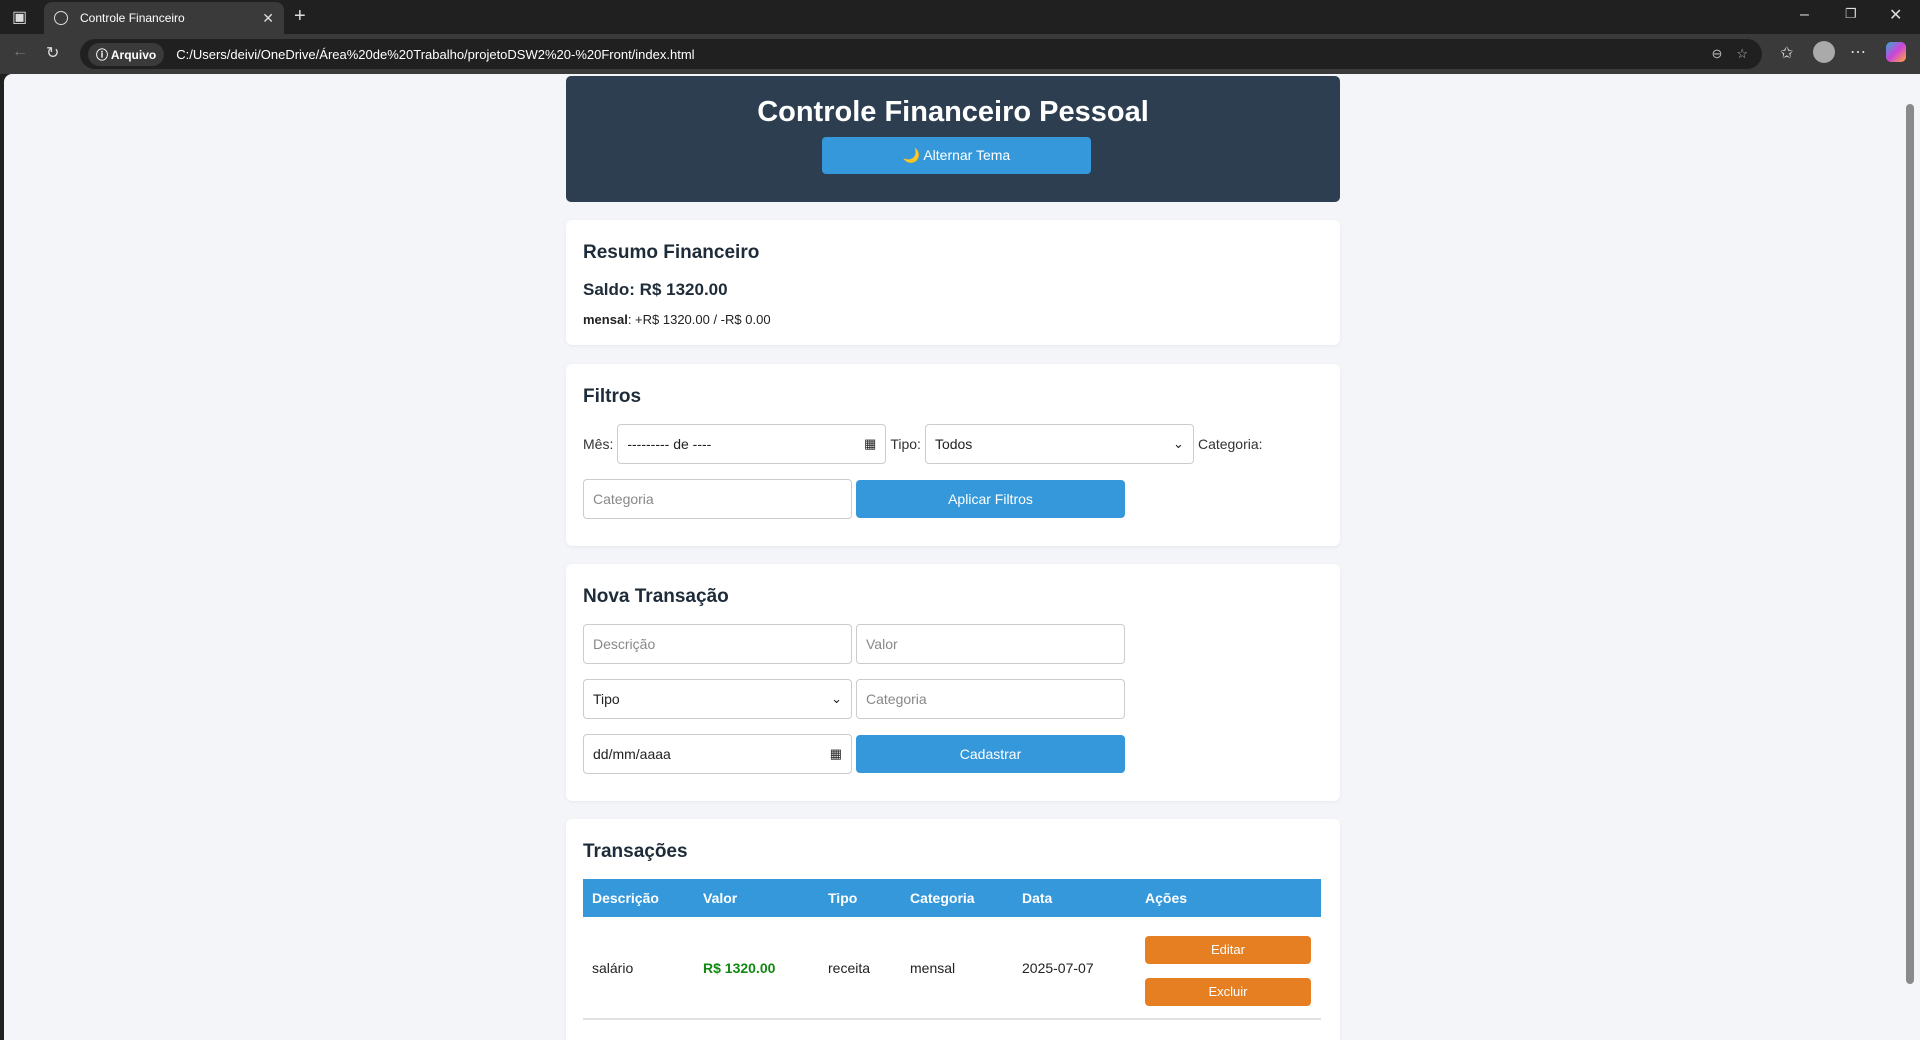 The height and width of the screenshot is (1040, 1920). I want to click on submit-button: Cadastrar, so click(990, 754).